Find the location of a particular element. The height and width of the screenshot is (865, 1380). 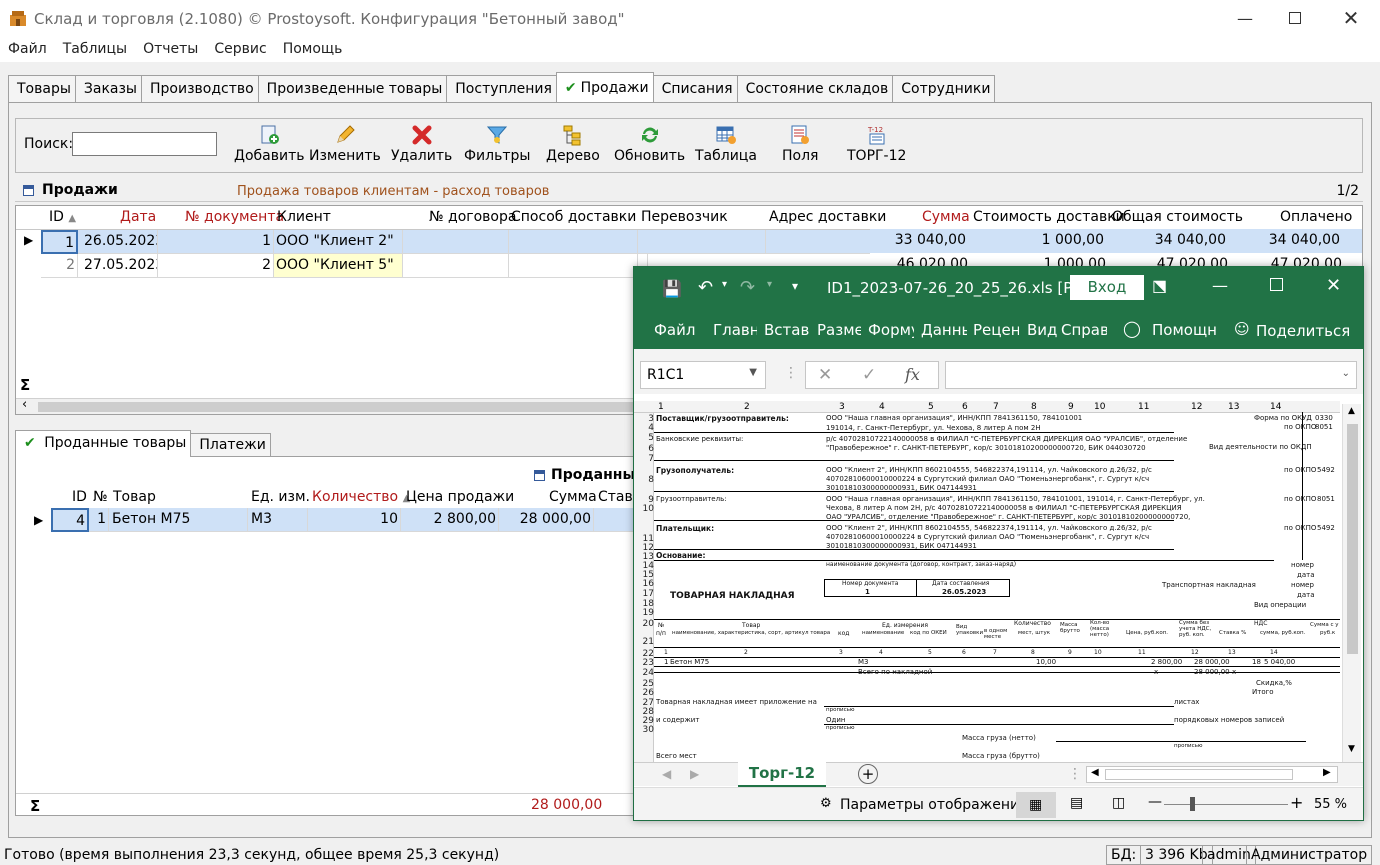

zoom-level: 55 % is located at coordinates (1330, 804).